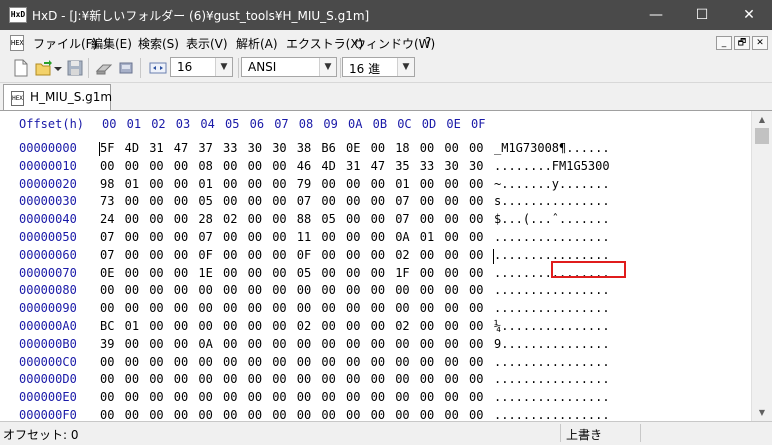 Image resolution: width=772 pixels, height=445 pixels. Describe the element at coordinates (402, 326) in the screenshot. I see `hex-byte: 02` at that location.